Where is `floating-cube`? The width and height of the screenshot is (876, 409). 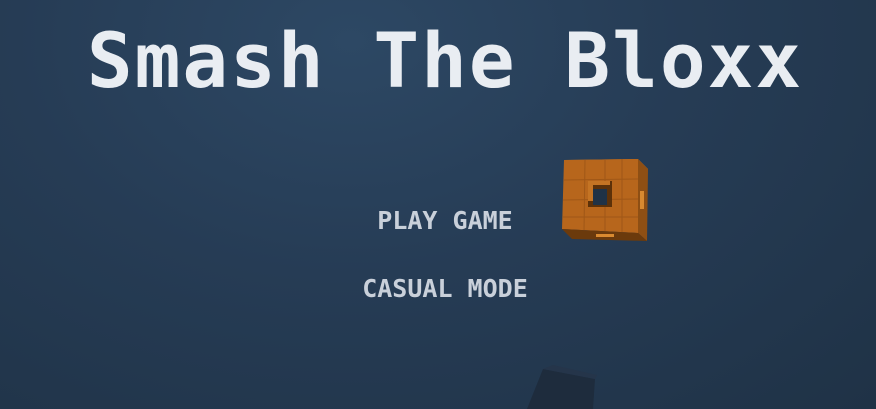 floating-cube is located at coordinates (605, 200).